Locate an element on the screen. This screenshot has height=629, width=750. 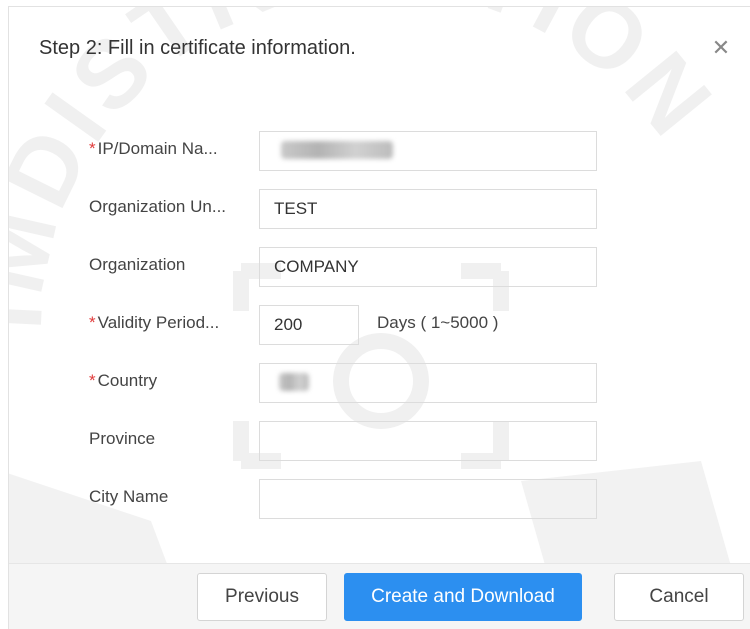
country-select is located at coordinates (428, 383).